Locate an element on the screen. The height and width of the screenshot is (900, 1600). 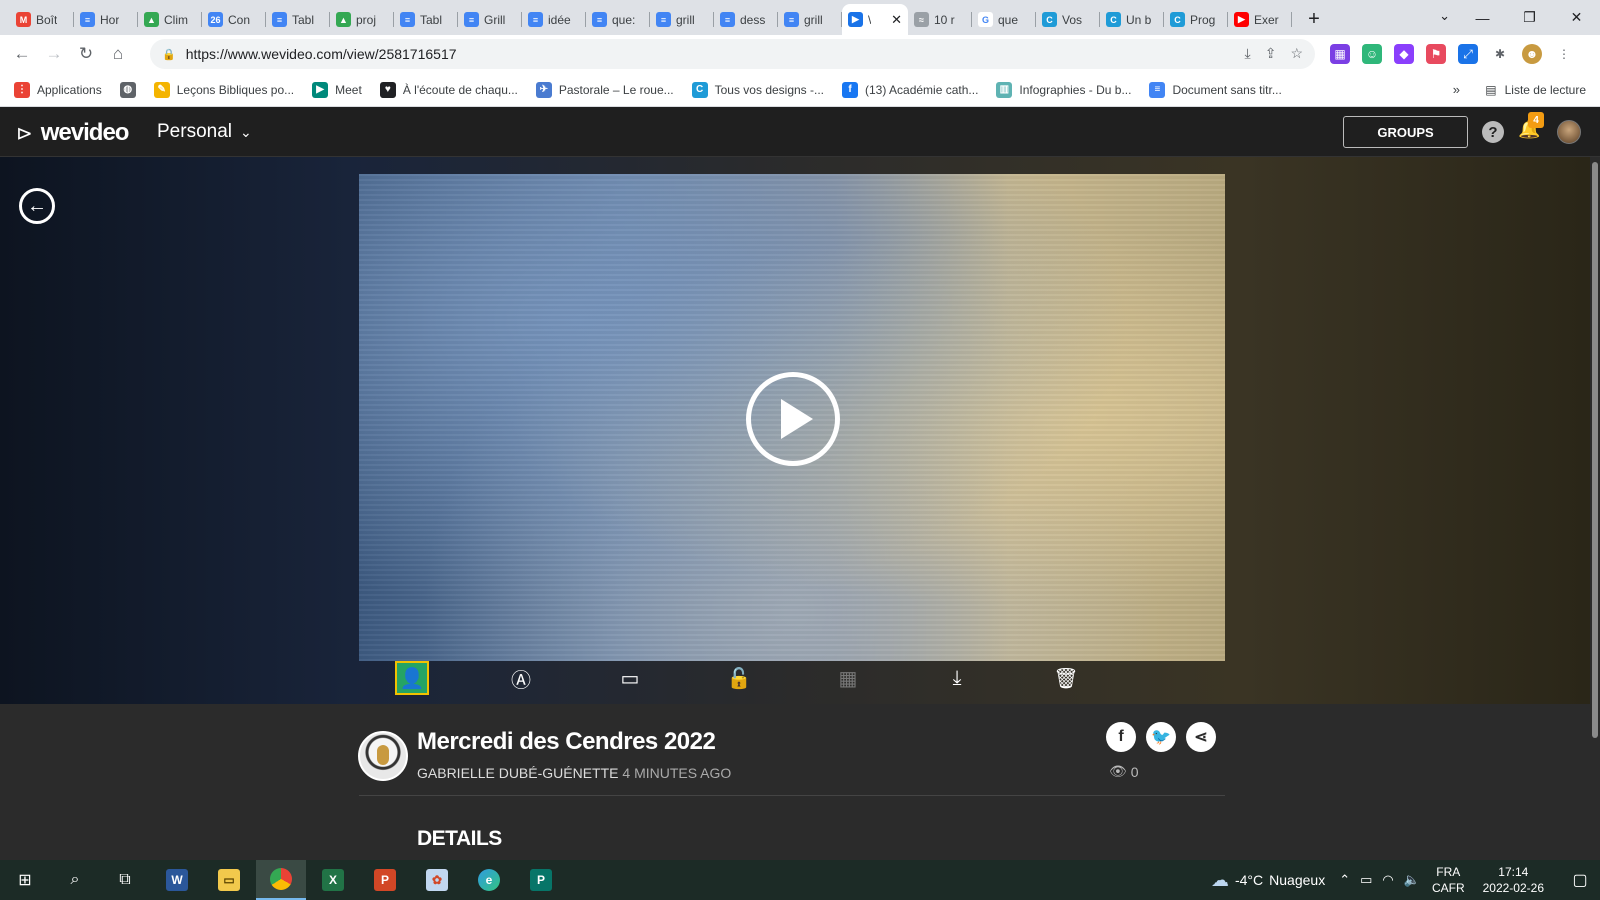
reload-icon: ↻ is located at coordinates (86, 54).